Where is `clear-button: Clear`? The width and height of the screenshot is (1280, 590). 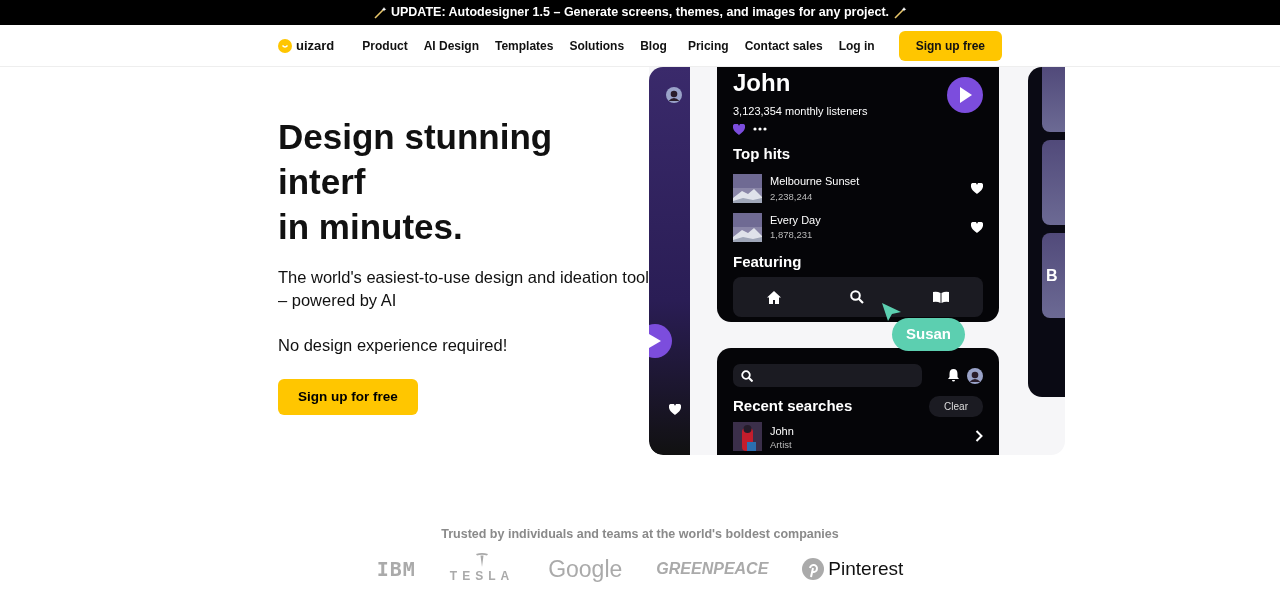 clear-button: Clear is located at coordinates (956, 406).